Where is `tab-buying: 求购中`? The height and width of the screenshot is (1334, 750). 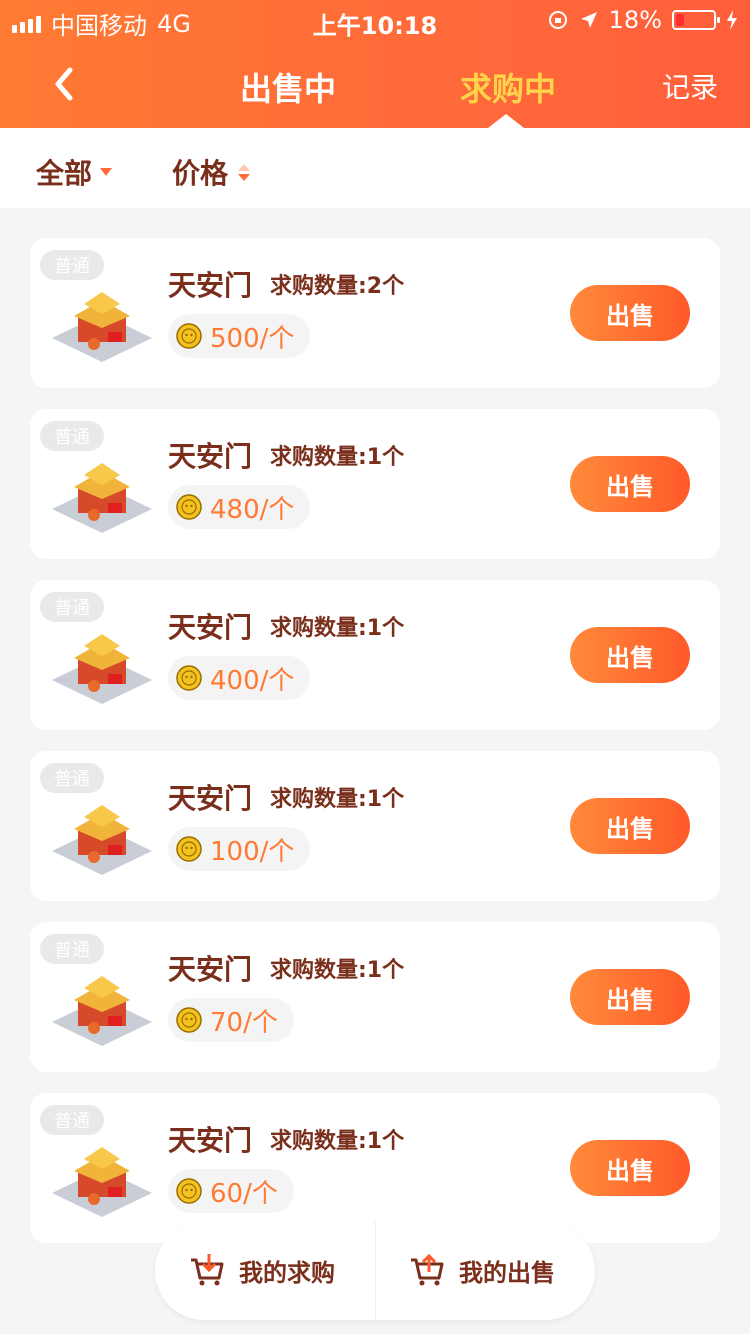
tab-buying: 求购中 is located at coordinates (508, 87).